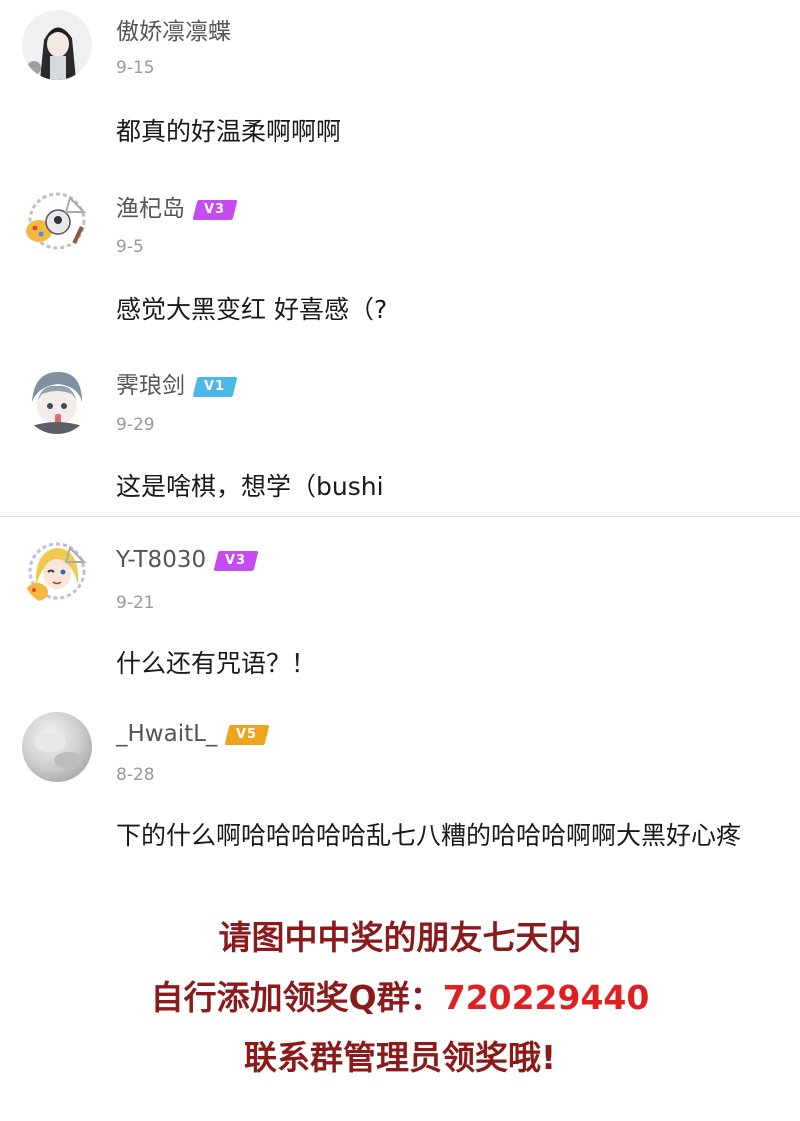 This screenshot has height=1121, width=800. What do you see at coordinates (187, 560) in the screenshot?
I see `username: Y-T8030 V3` at bounding box center [187, 560].